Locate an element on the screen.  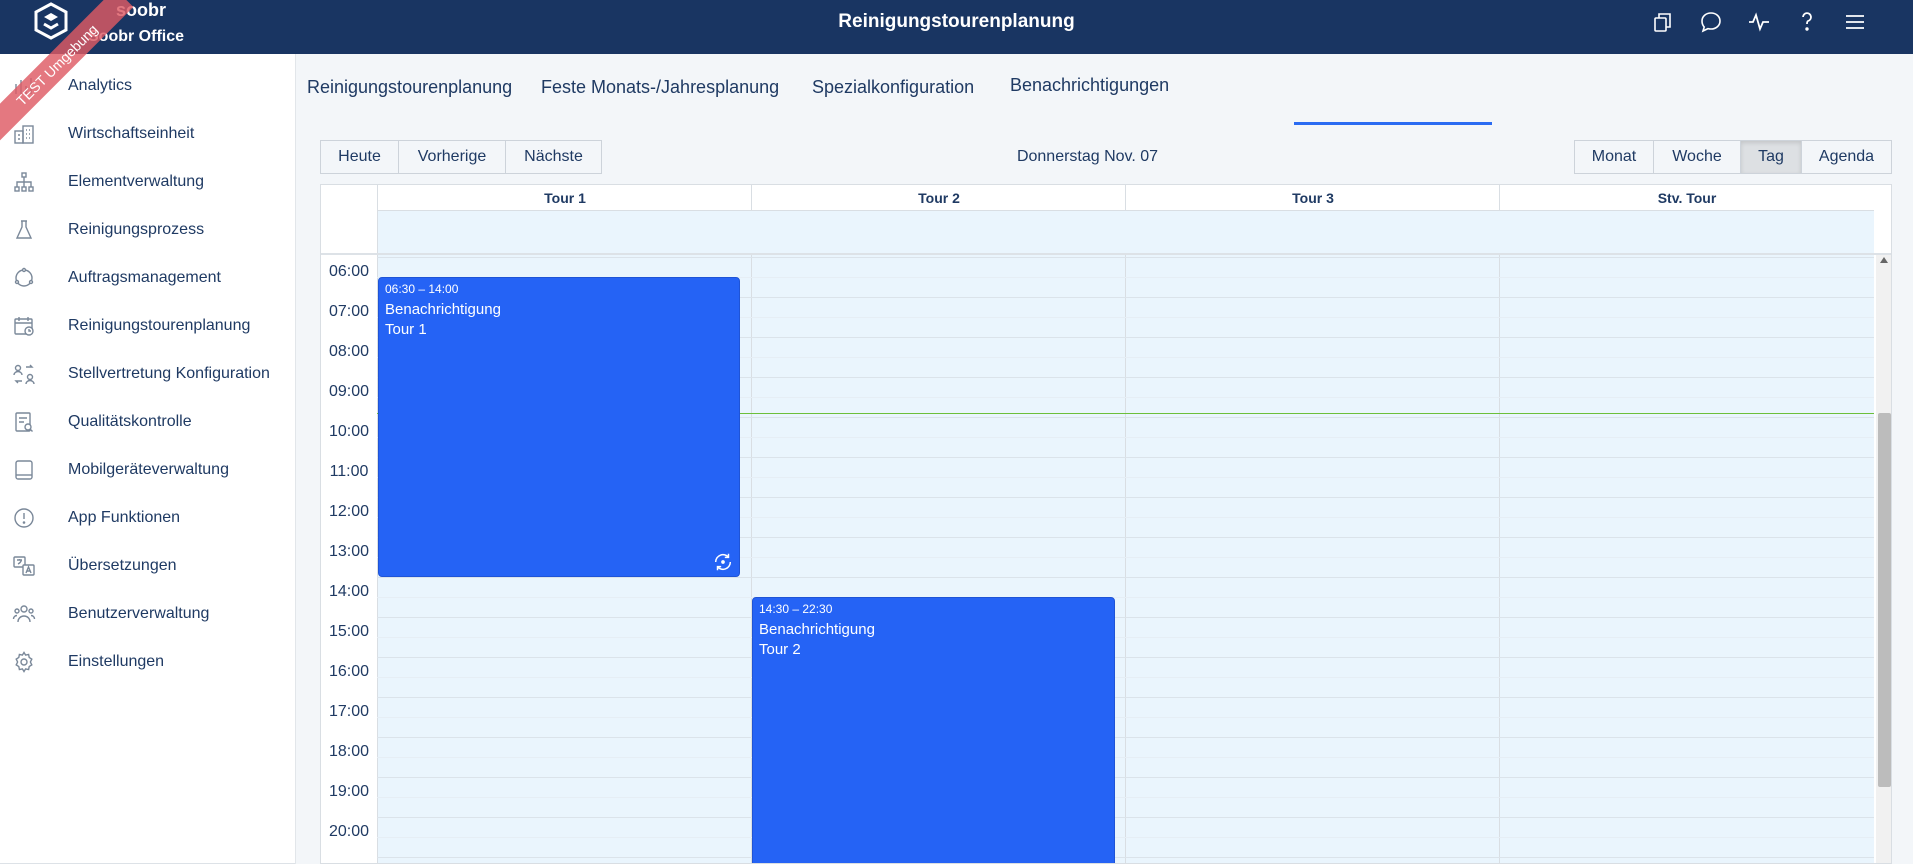
sidebar-item-label: App Funktionen is located at coordinates (124, 517).